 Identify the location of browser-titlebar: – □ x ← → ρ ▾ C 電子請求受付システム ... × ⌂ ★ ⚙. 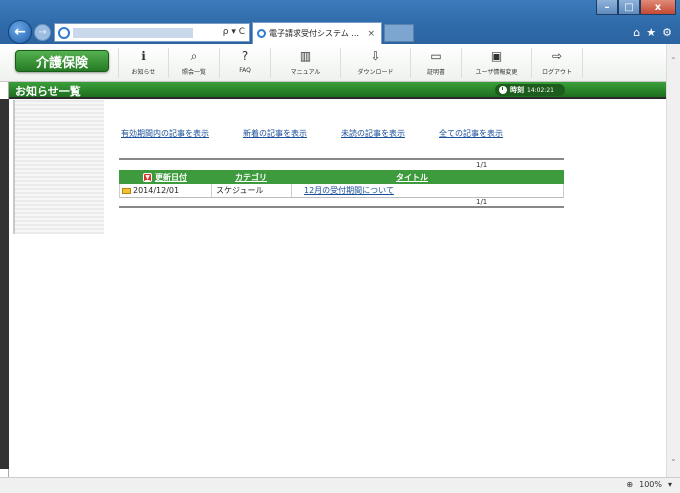
(340, 22).